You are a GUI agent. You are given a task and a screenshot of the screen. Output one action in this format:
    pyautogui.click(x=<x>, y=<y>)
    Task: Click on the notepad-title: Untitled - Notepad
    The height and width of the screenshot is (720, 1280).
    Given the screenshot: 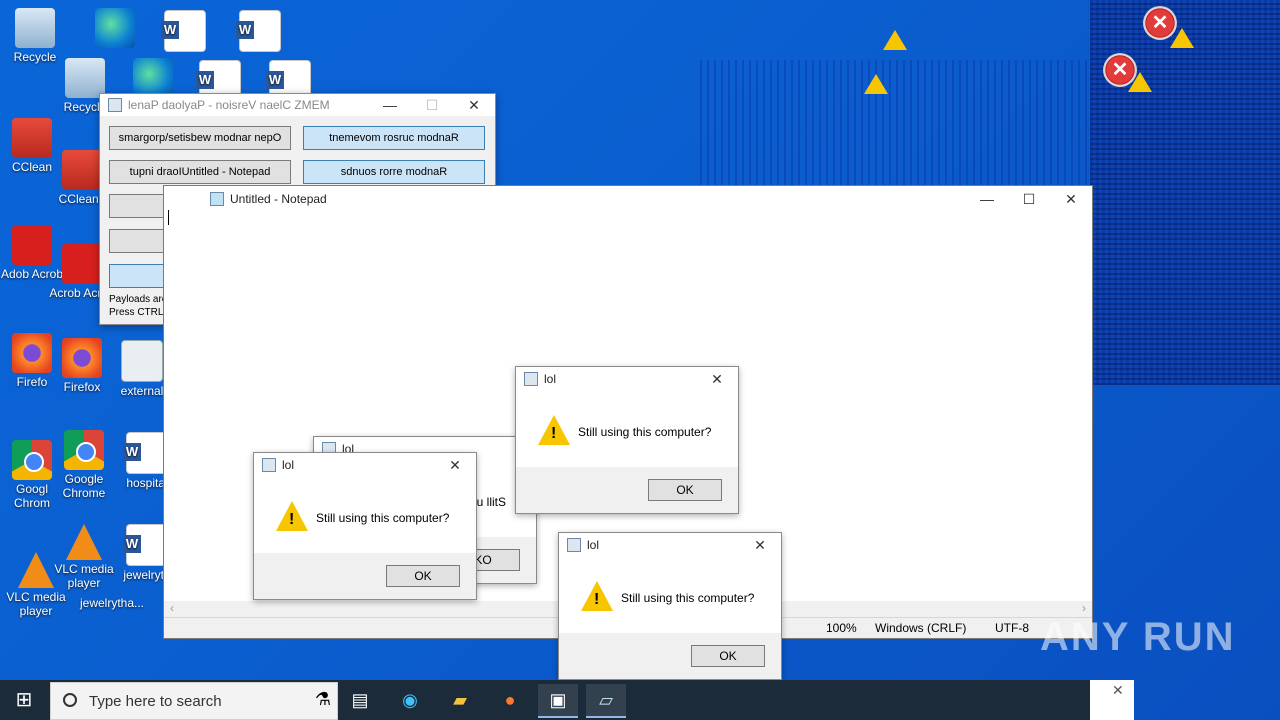 What is the action you would take?
    pyautogui.click(x=278, y=199)
    